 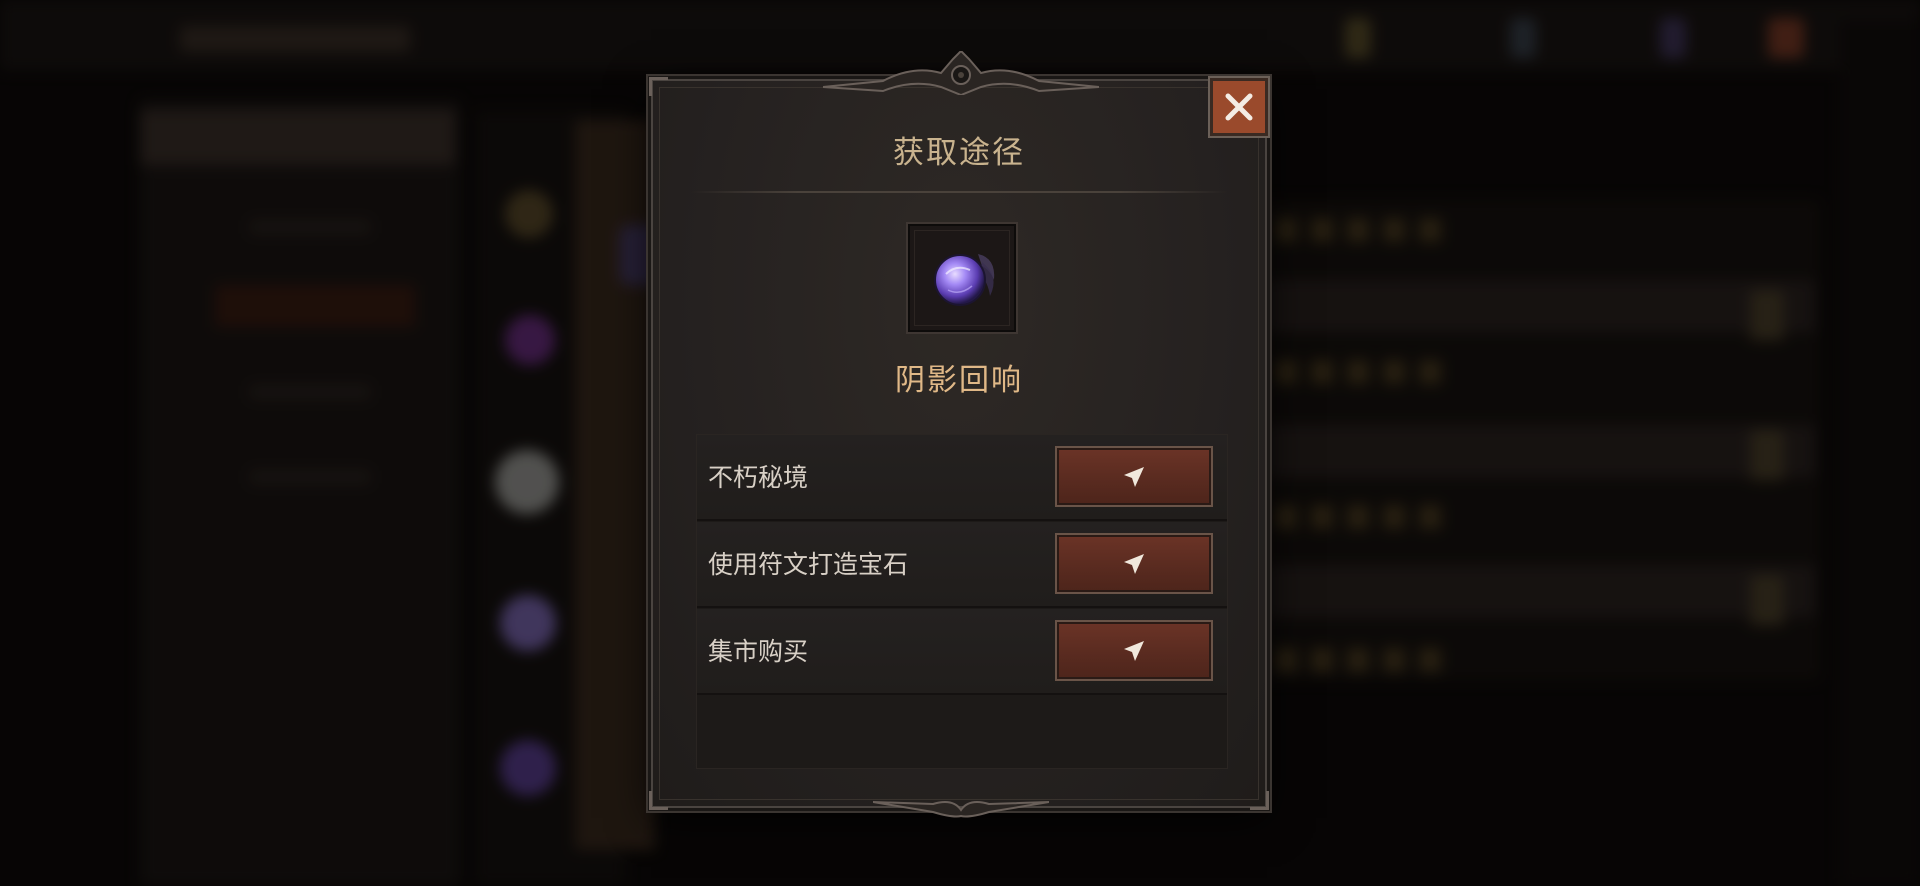 What do you see at coordinates (962, 478) in the screenshot?
I see `list-item: 不朽秘境` at bounding box center [962, 478].